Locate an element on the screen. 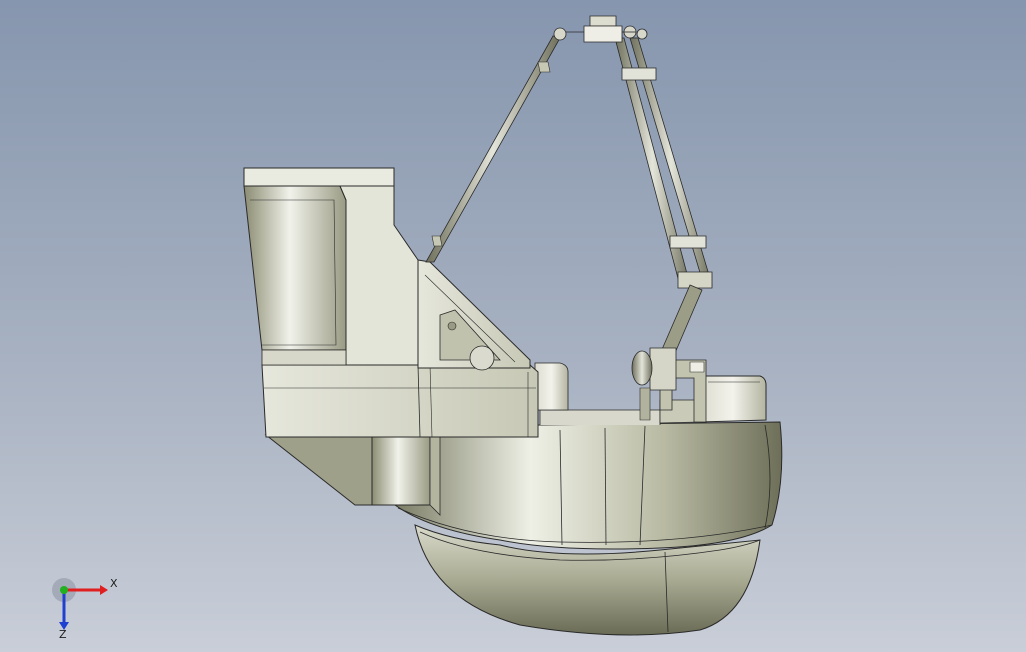 The width and height of the screenshot is (1026, 652). left-hoist-rod is located at coordinates (493, 149).